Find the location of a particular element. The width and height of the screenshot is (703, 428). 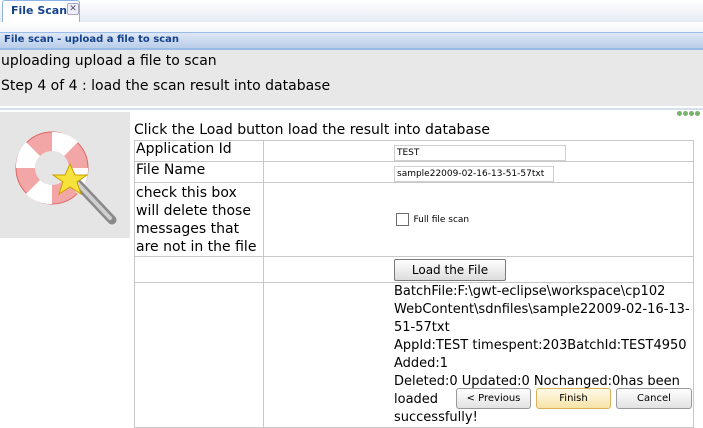

wizard-subtitle: uploading upload a file to scan is located at coordinates (109, 61).